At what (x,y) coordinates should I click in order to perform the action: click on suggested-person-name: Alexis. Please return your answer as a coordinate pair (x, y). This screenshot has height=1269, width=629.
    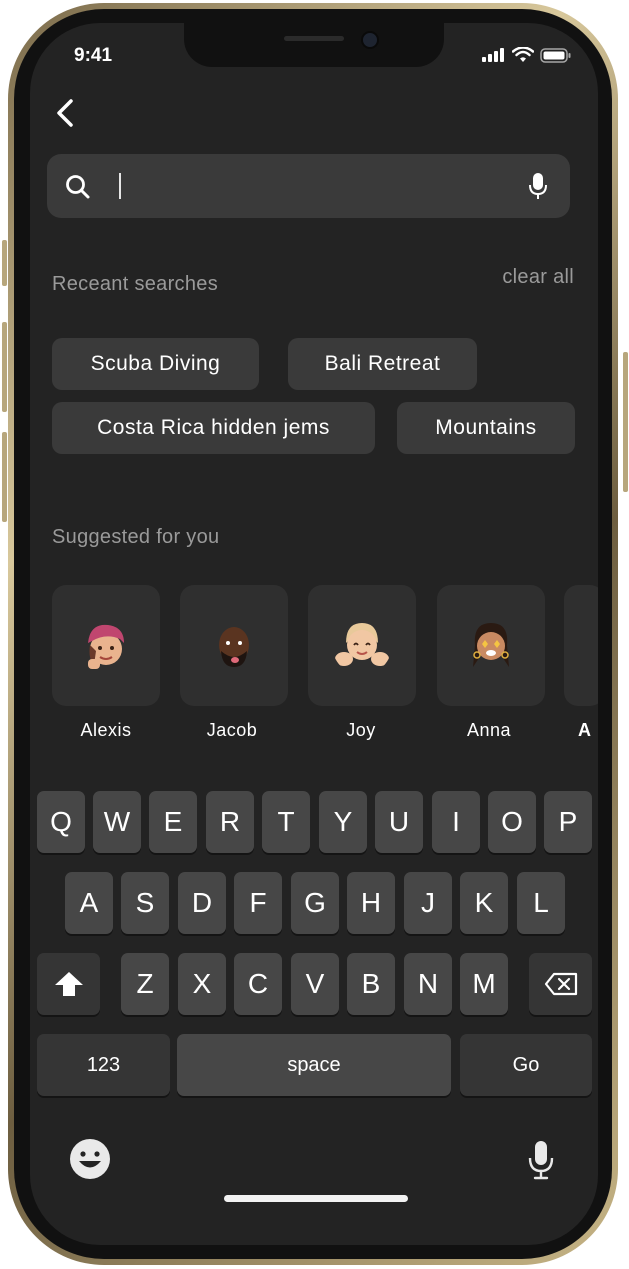
    Looking at the image, I should click on (106, 730).